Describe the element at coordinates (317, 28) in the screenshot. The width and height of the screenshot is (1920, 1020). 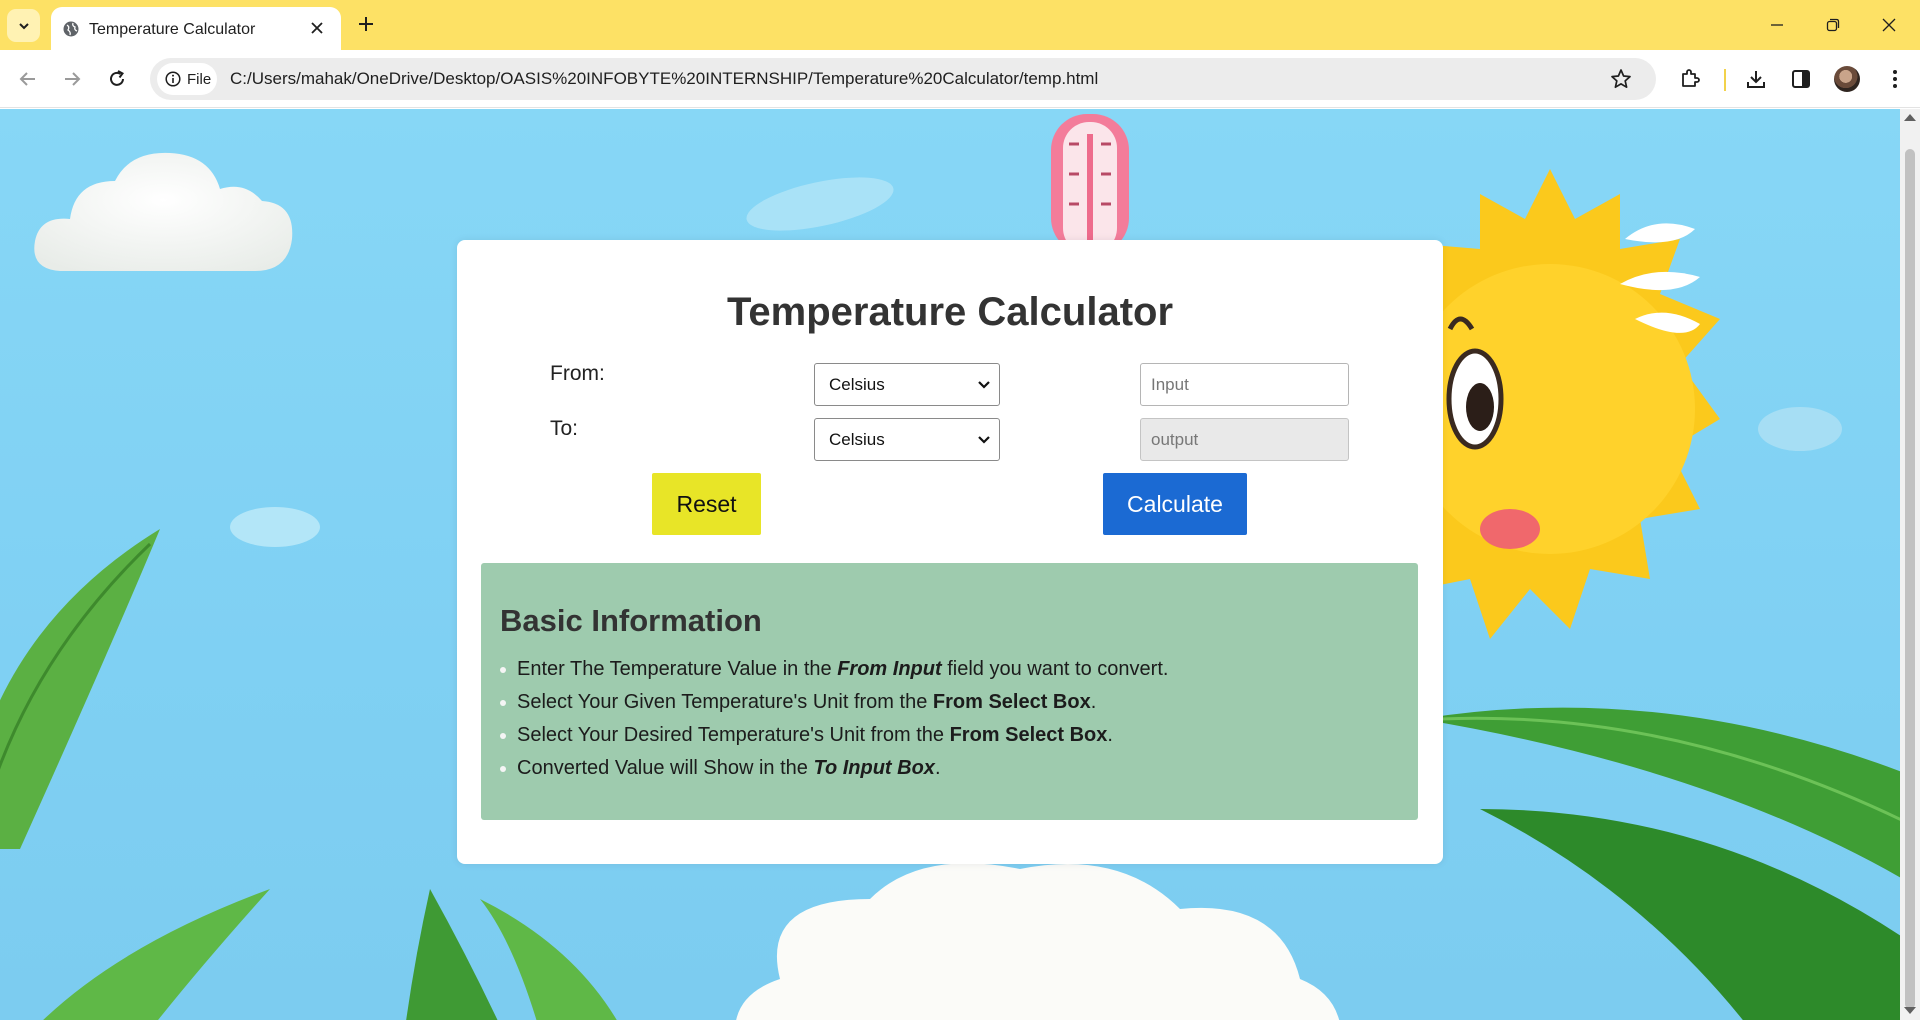
I see `close-icon` at that location.